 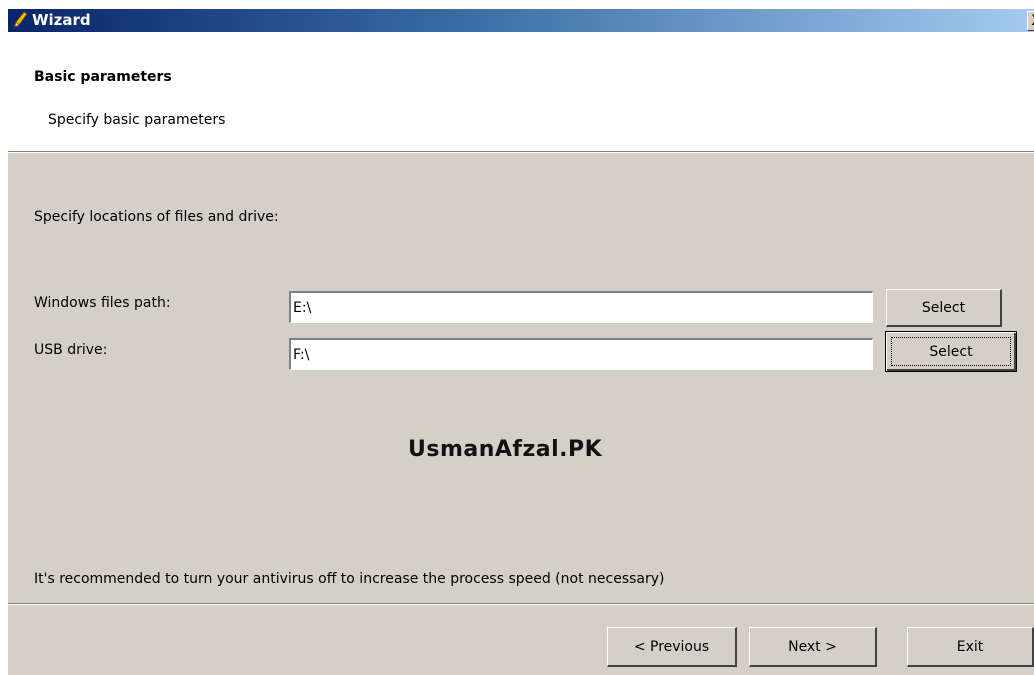 What do you see at coordinates (672, 647) in the screenshot?
I see `previous-button: < Previous` at bounding box center [672, 647].